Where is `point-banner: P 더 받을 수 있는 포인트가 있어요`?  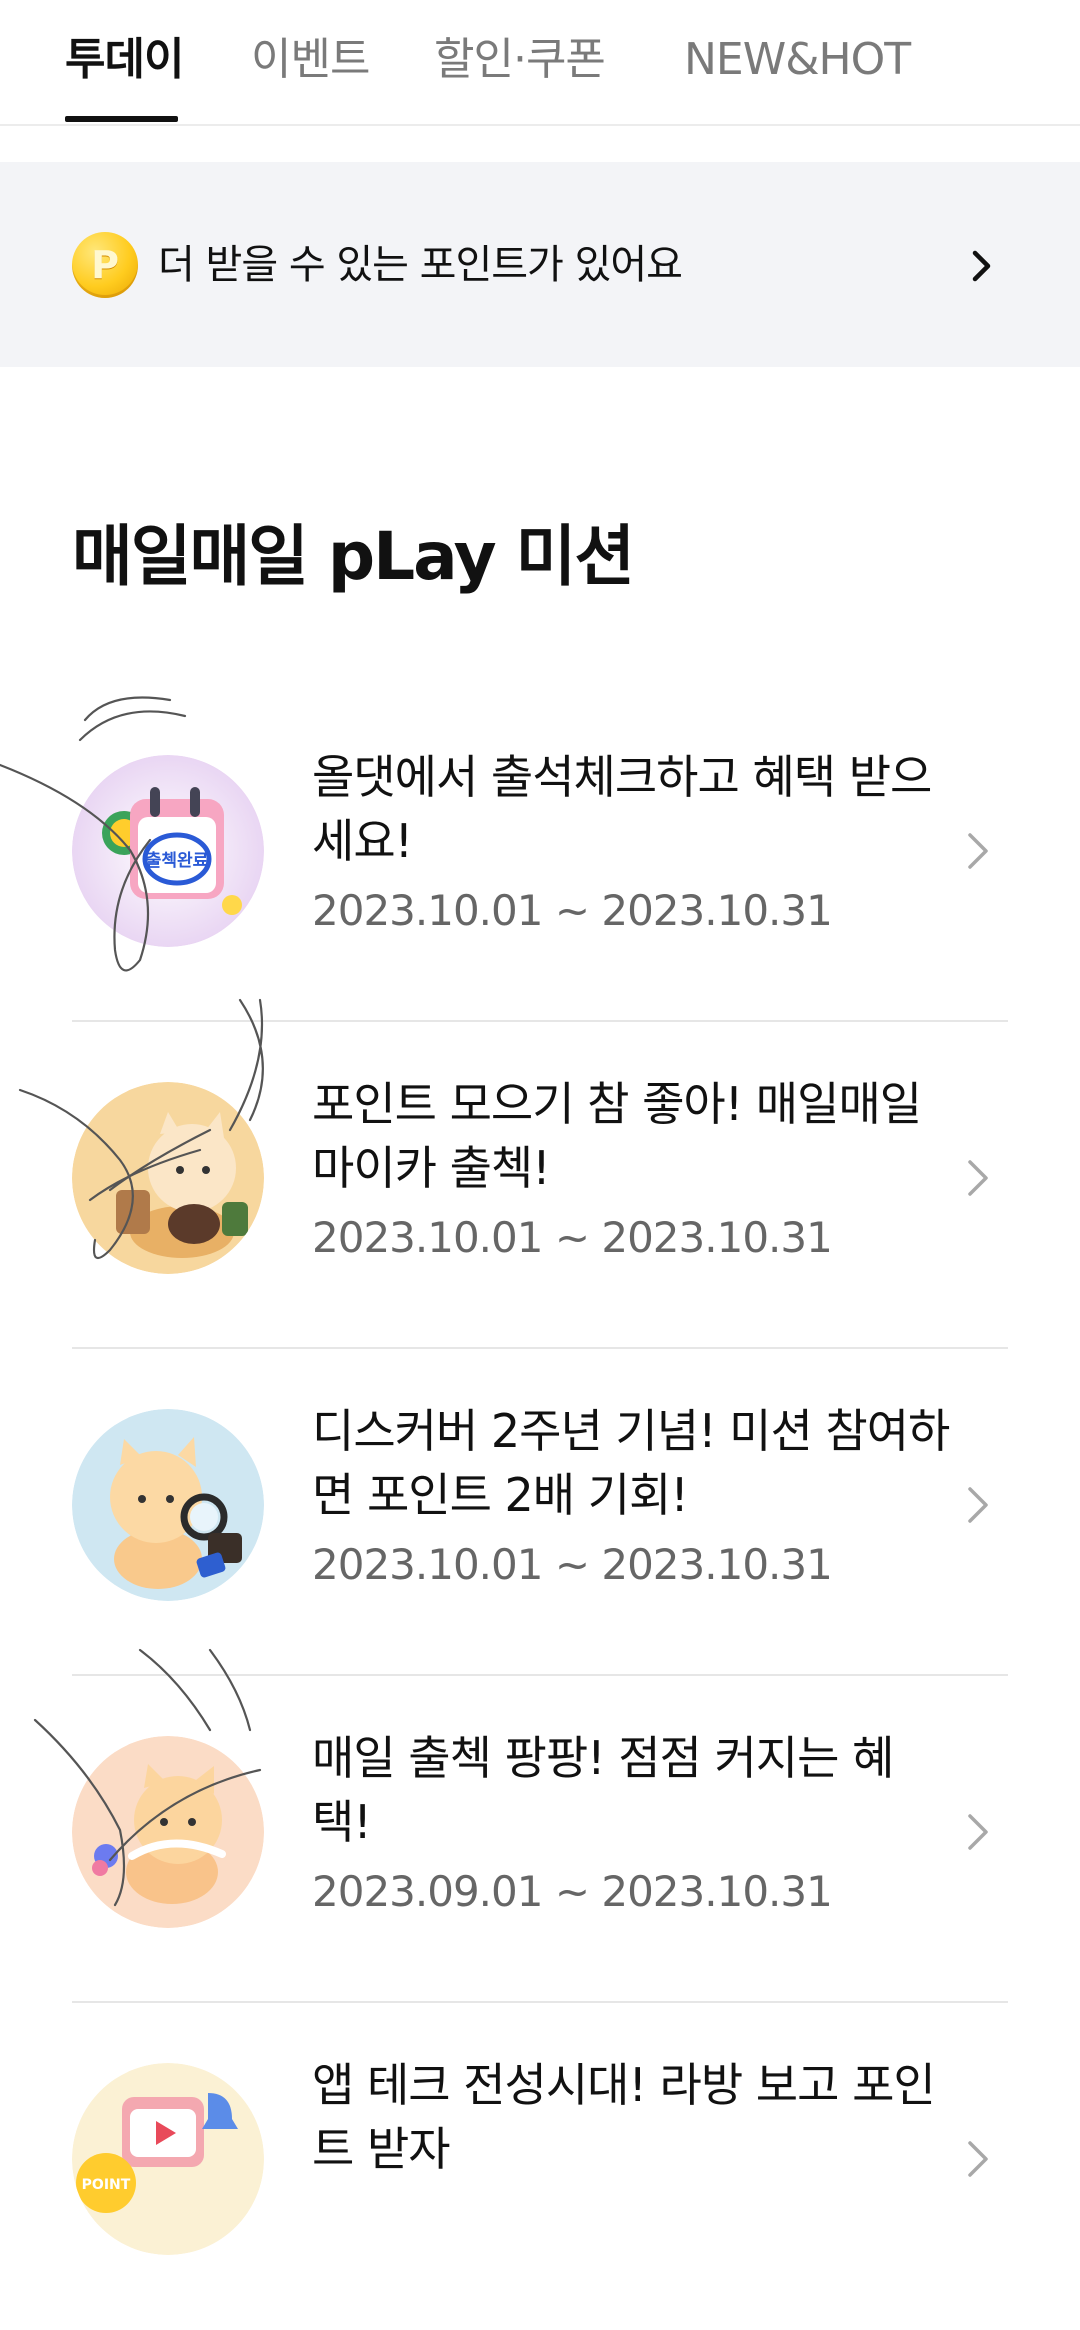
point-banner: P 더 받을 수 있는 포인트가 있어요 is located at coordinates (540, 264).